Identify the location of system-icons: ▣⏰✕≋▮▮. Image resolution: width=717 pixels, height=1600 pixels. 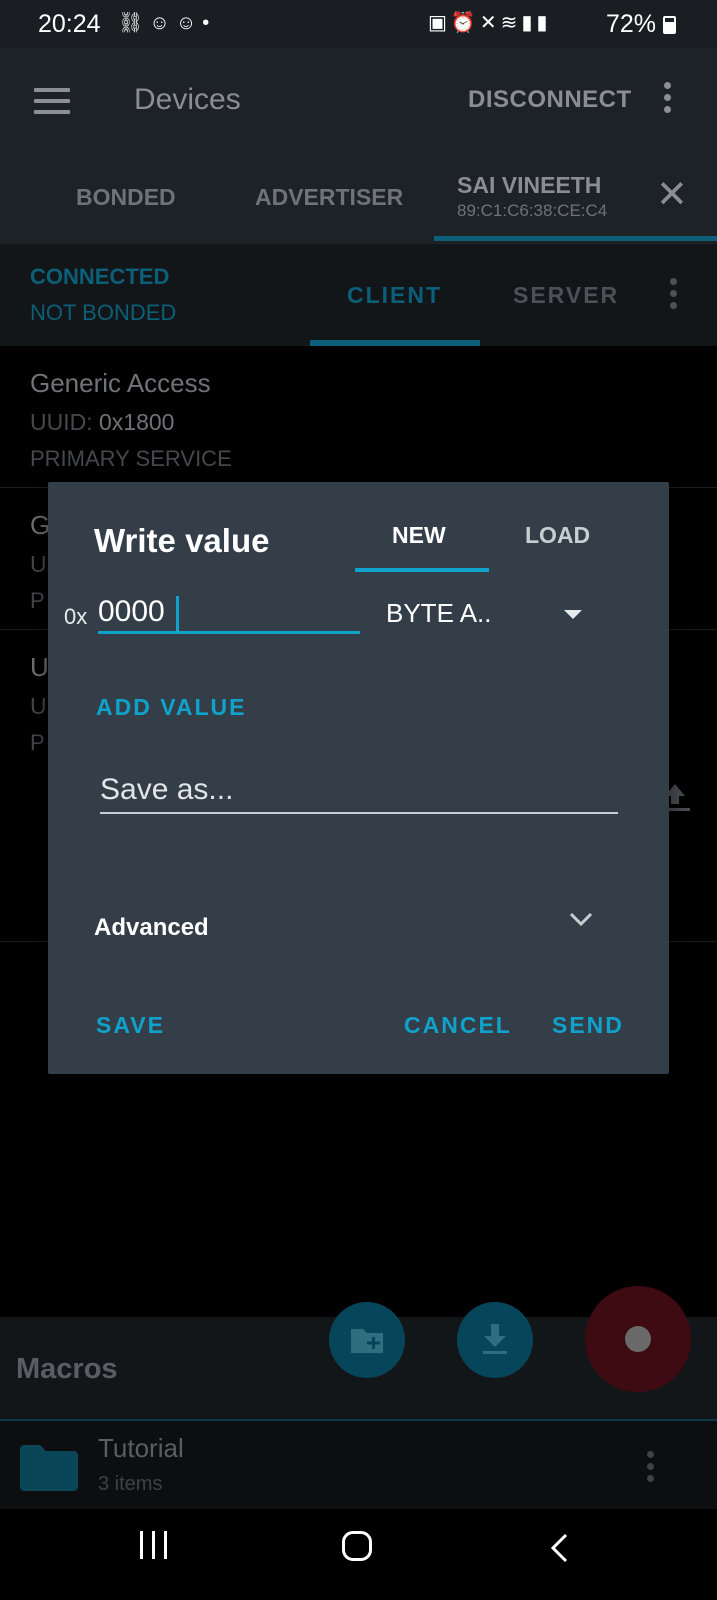
(489, 22).